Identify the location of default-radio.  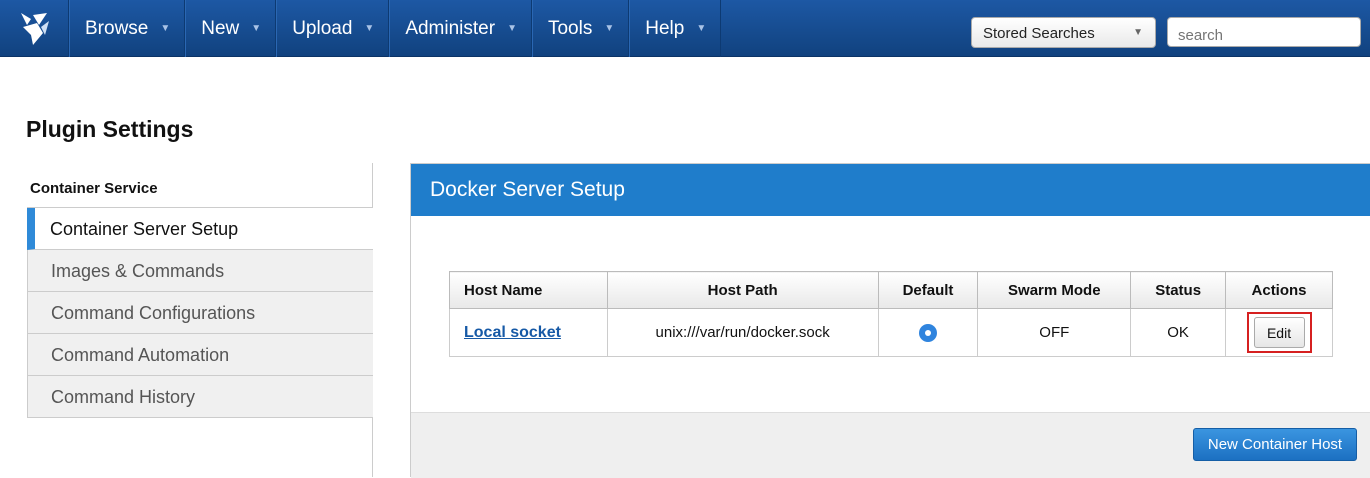
(927, 332).